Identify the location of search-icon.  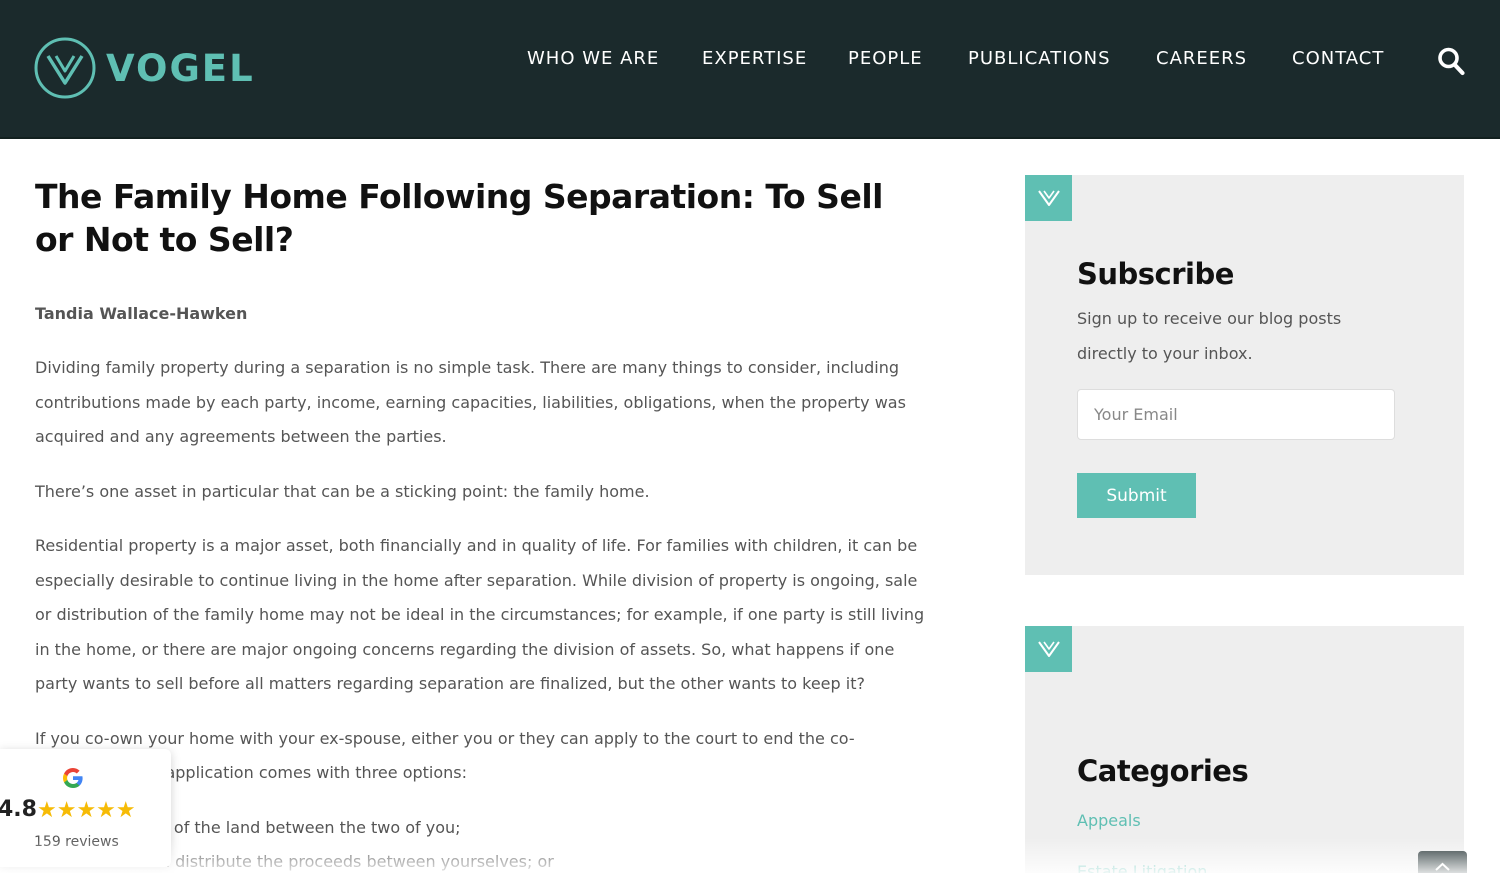
(1451, 61).